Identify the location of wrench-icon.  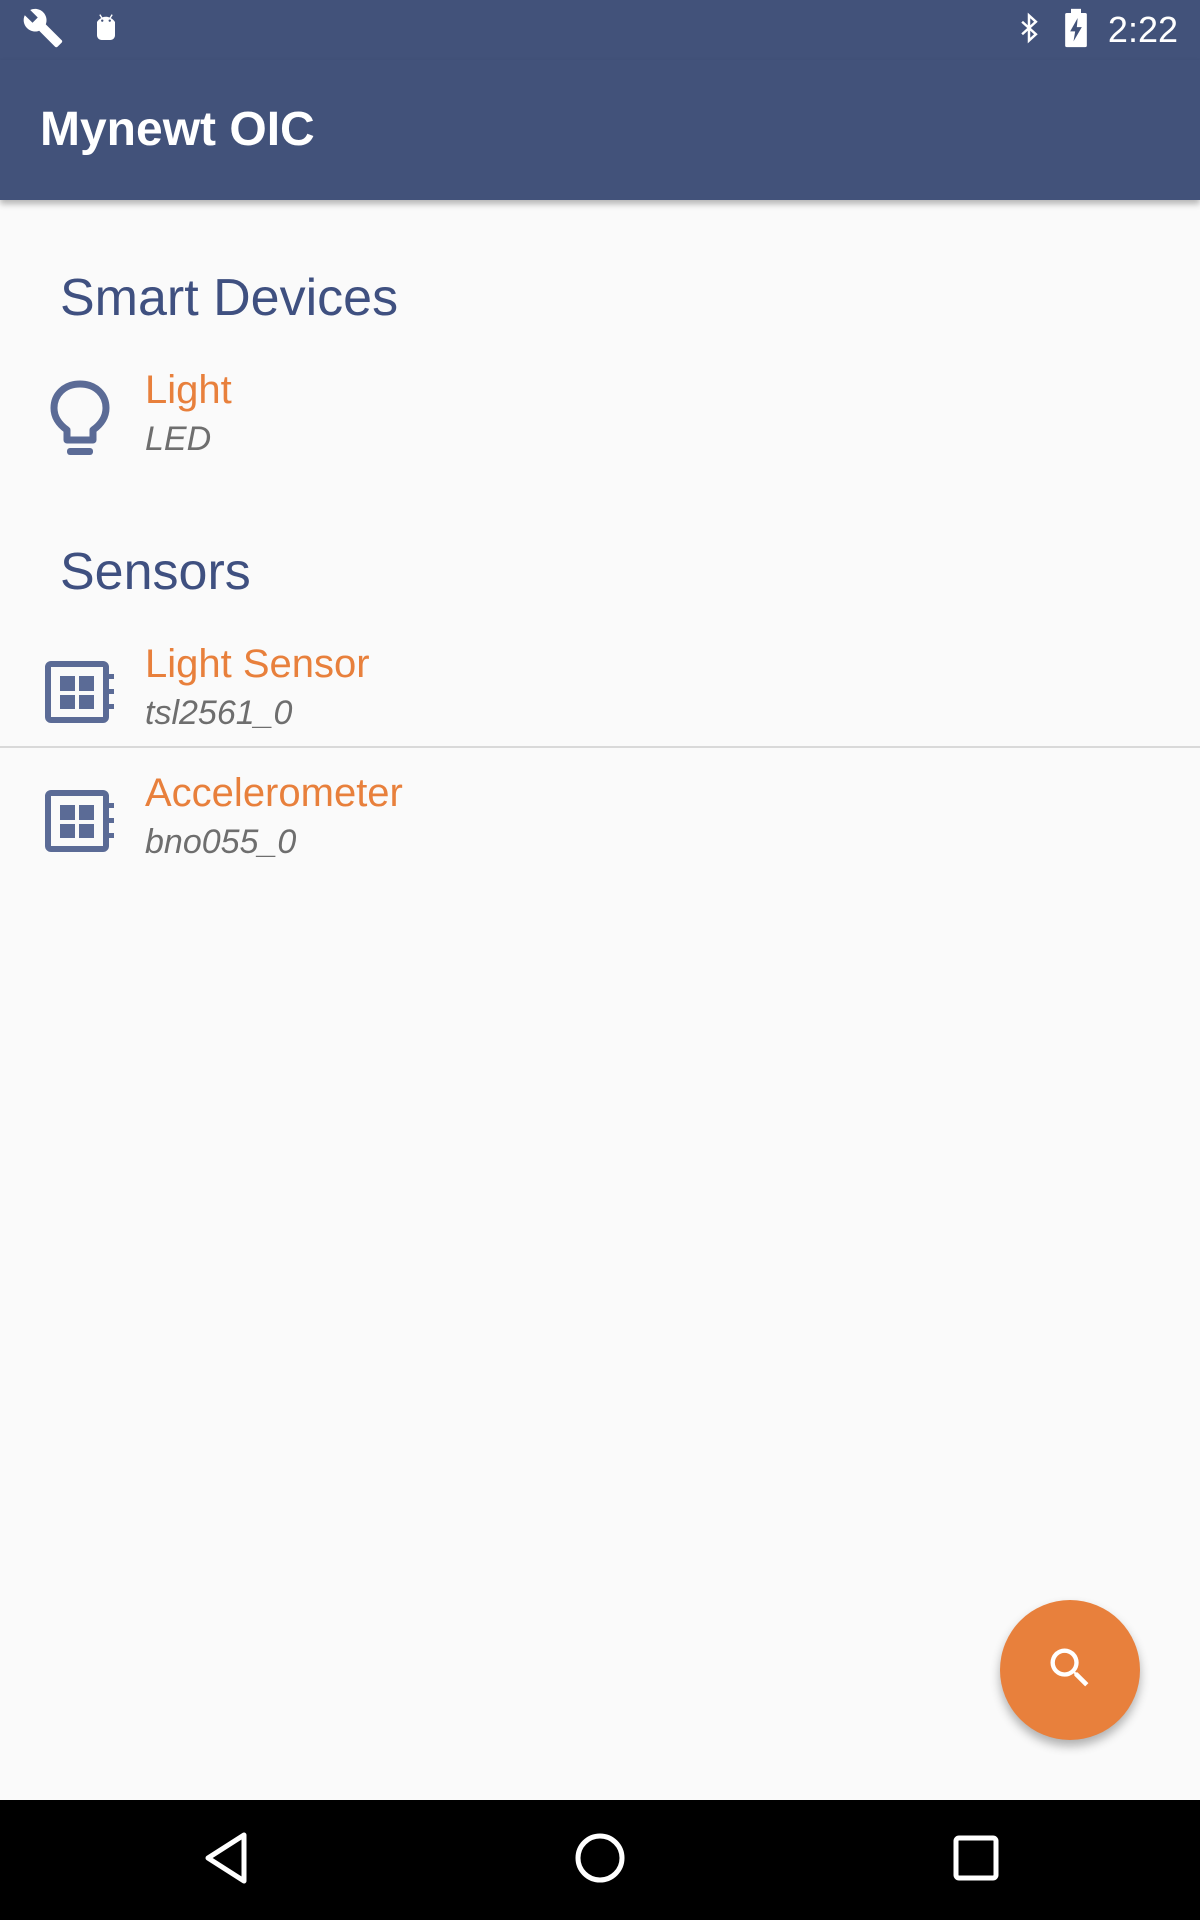
(43, 30).